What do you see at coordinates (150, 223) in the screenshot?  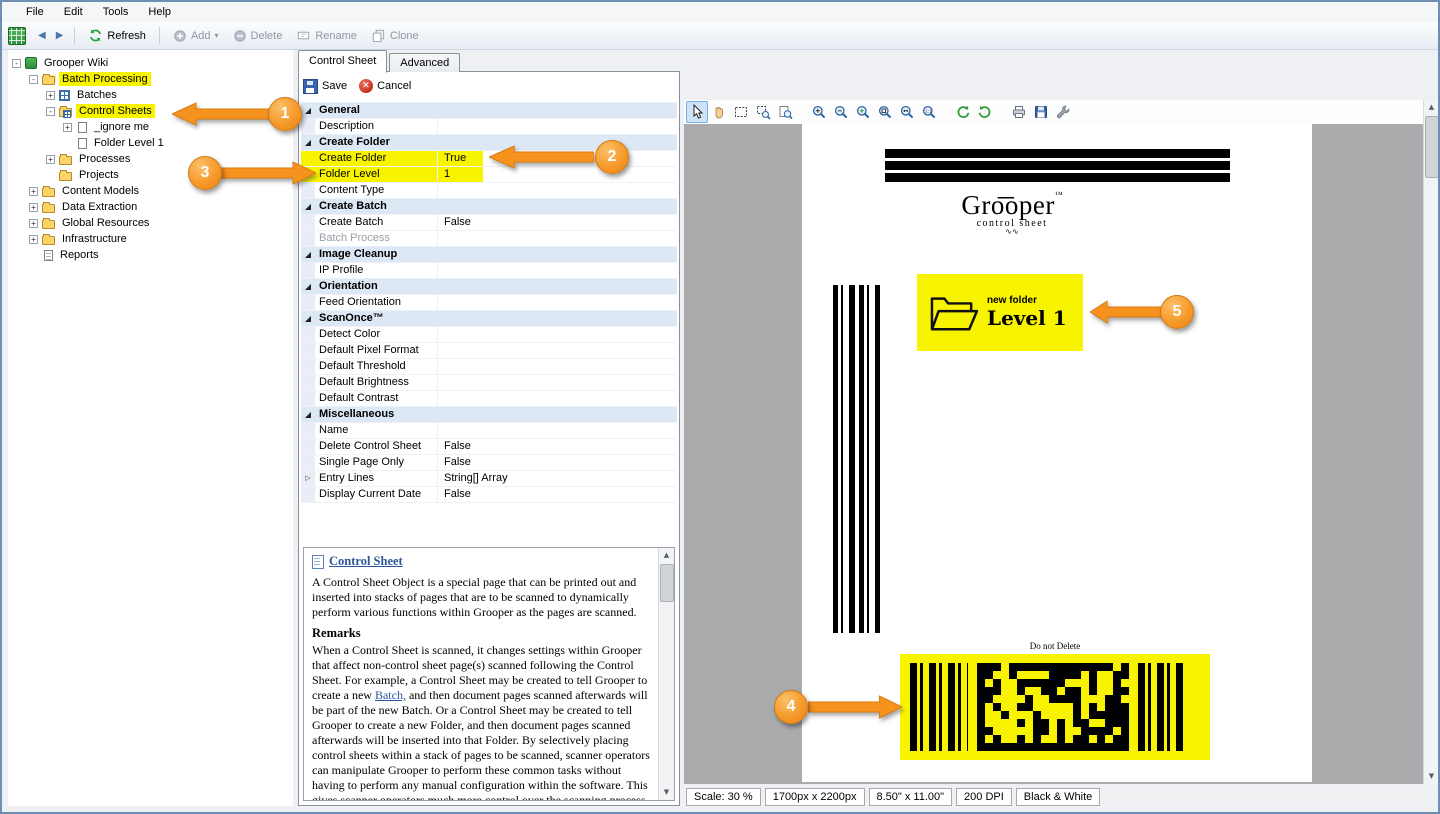 I see `tree-item: + Global Resources` at bounding box center [150, 223].